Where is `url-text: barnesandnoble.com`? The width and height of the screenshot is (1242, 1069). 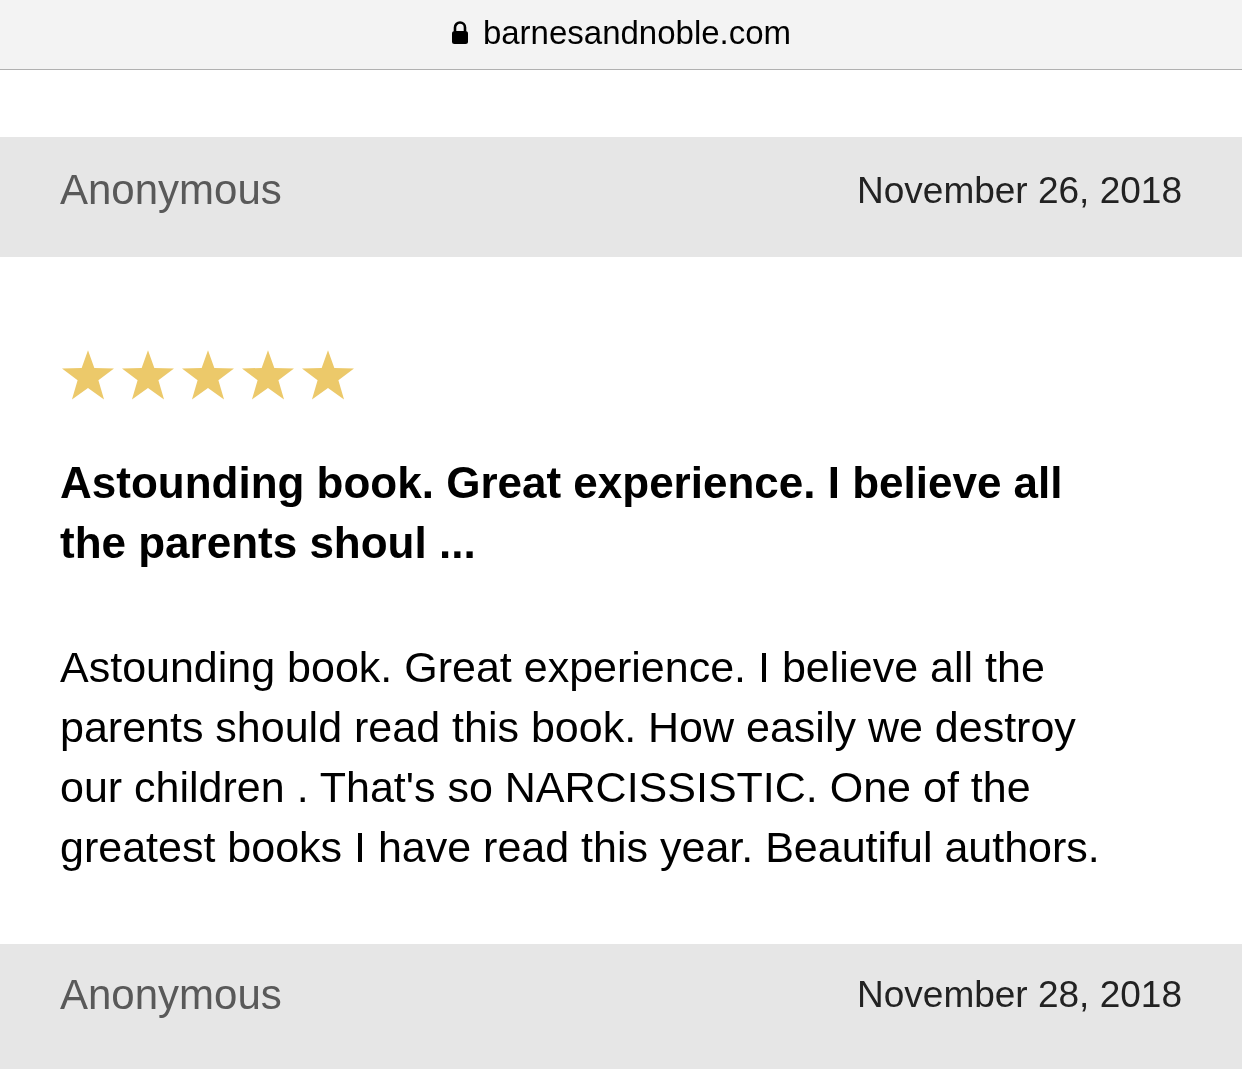
url-text: barnesandnoble.com is located at coordinates (637, 32).